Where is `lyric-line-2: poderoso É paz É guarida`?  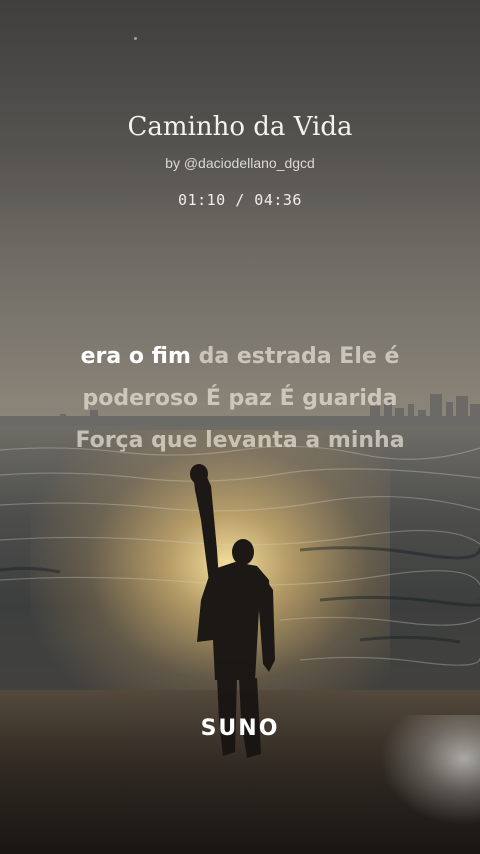
lyric-line-2: poderoso É paz É guarida is located at coordinates (240, 398).